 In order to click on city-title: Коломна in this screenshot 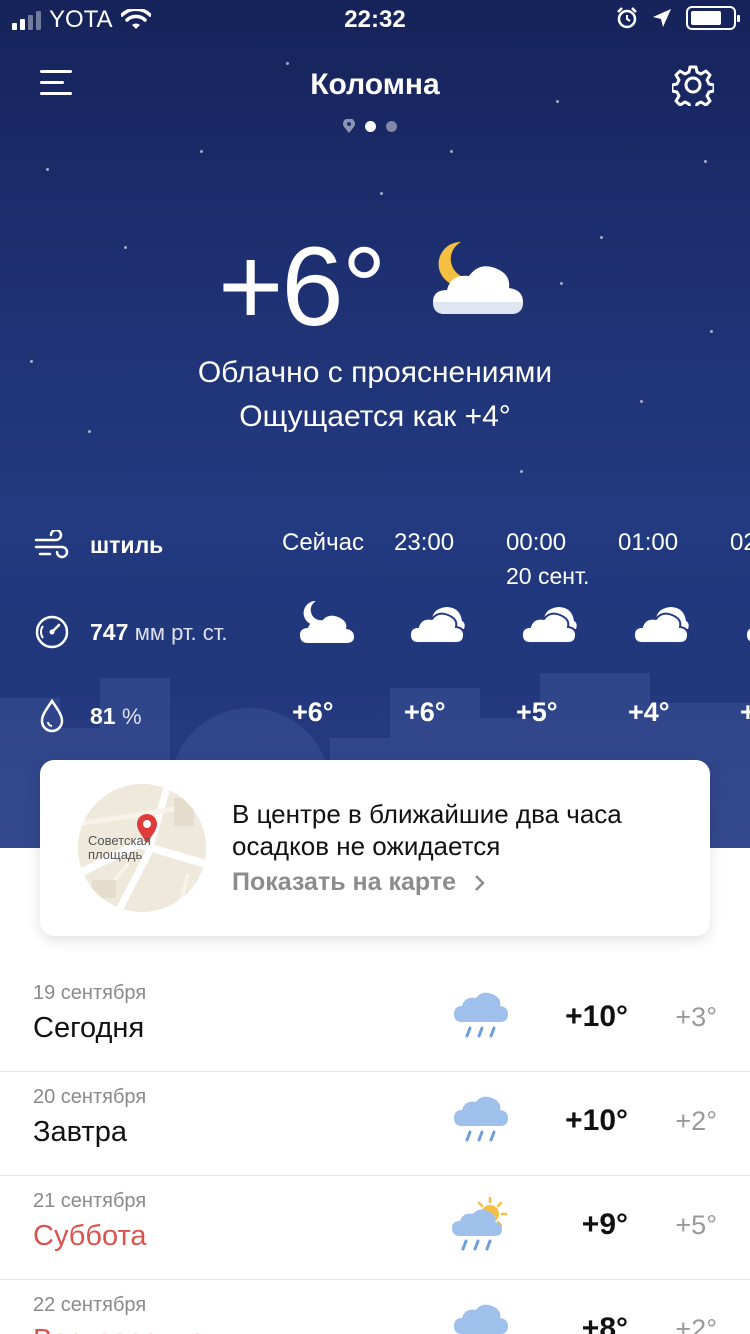, I will do `click(375, 85)`.